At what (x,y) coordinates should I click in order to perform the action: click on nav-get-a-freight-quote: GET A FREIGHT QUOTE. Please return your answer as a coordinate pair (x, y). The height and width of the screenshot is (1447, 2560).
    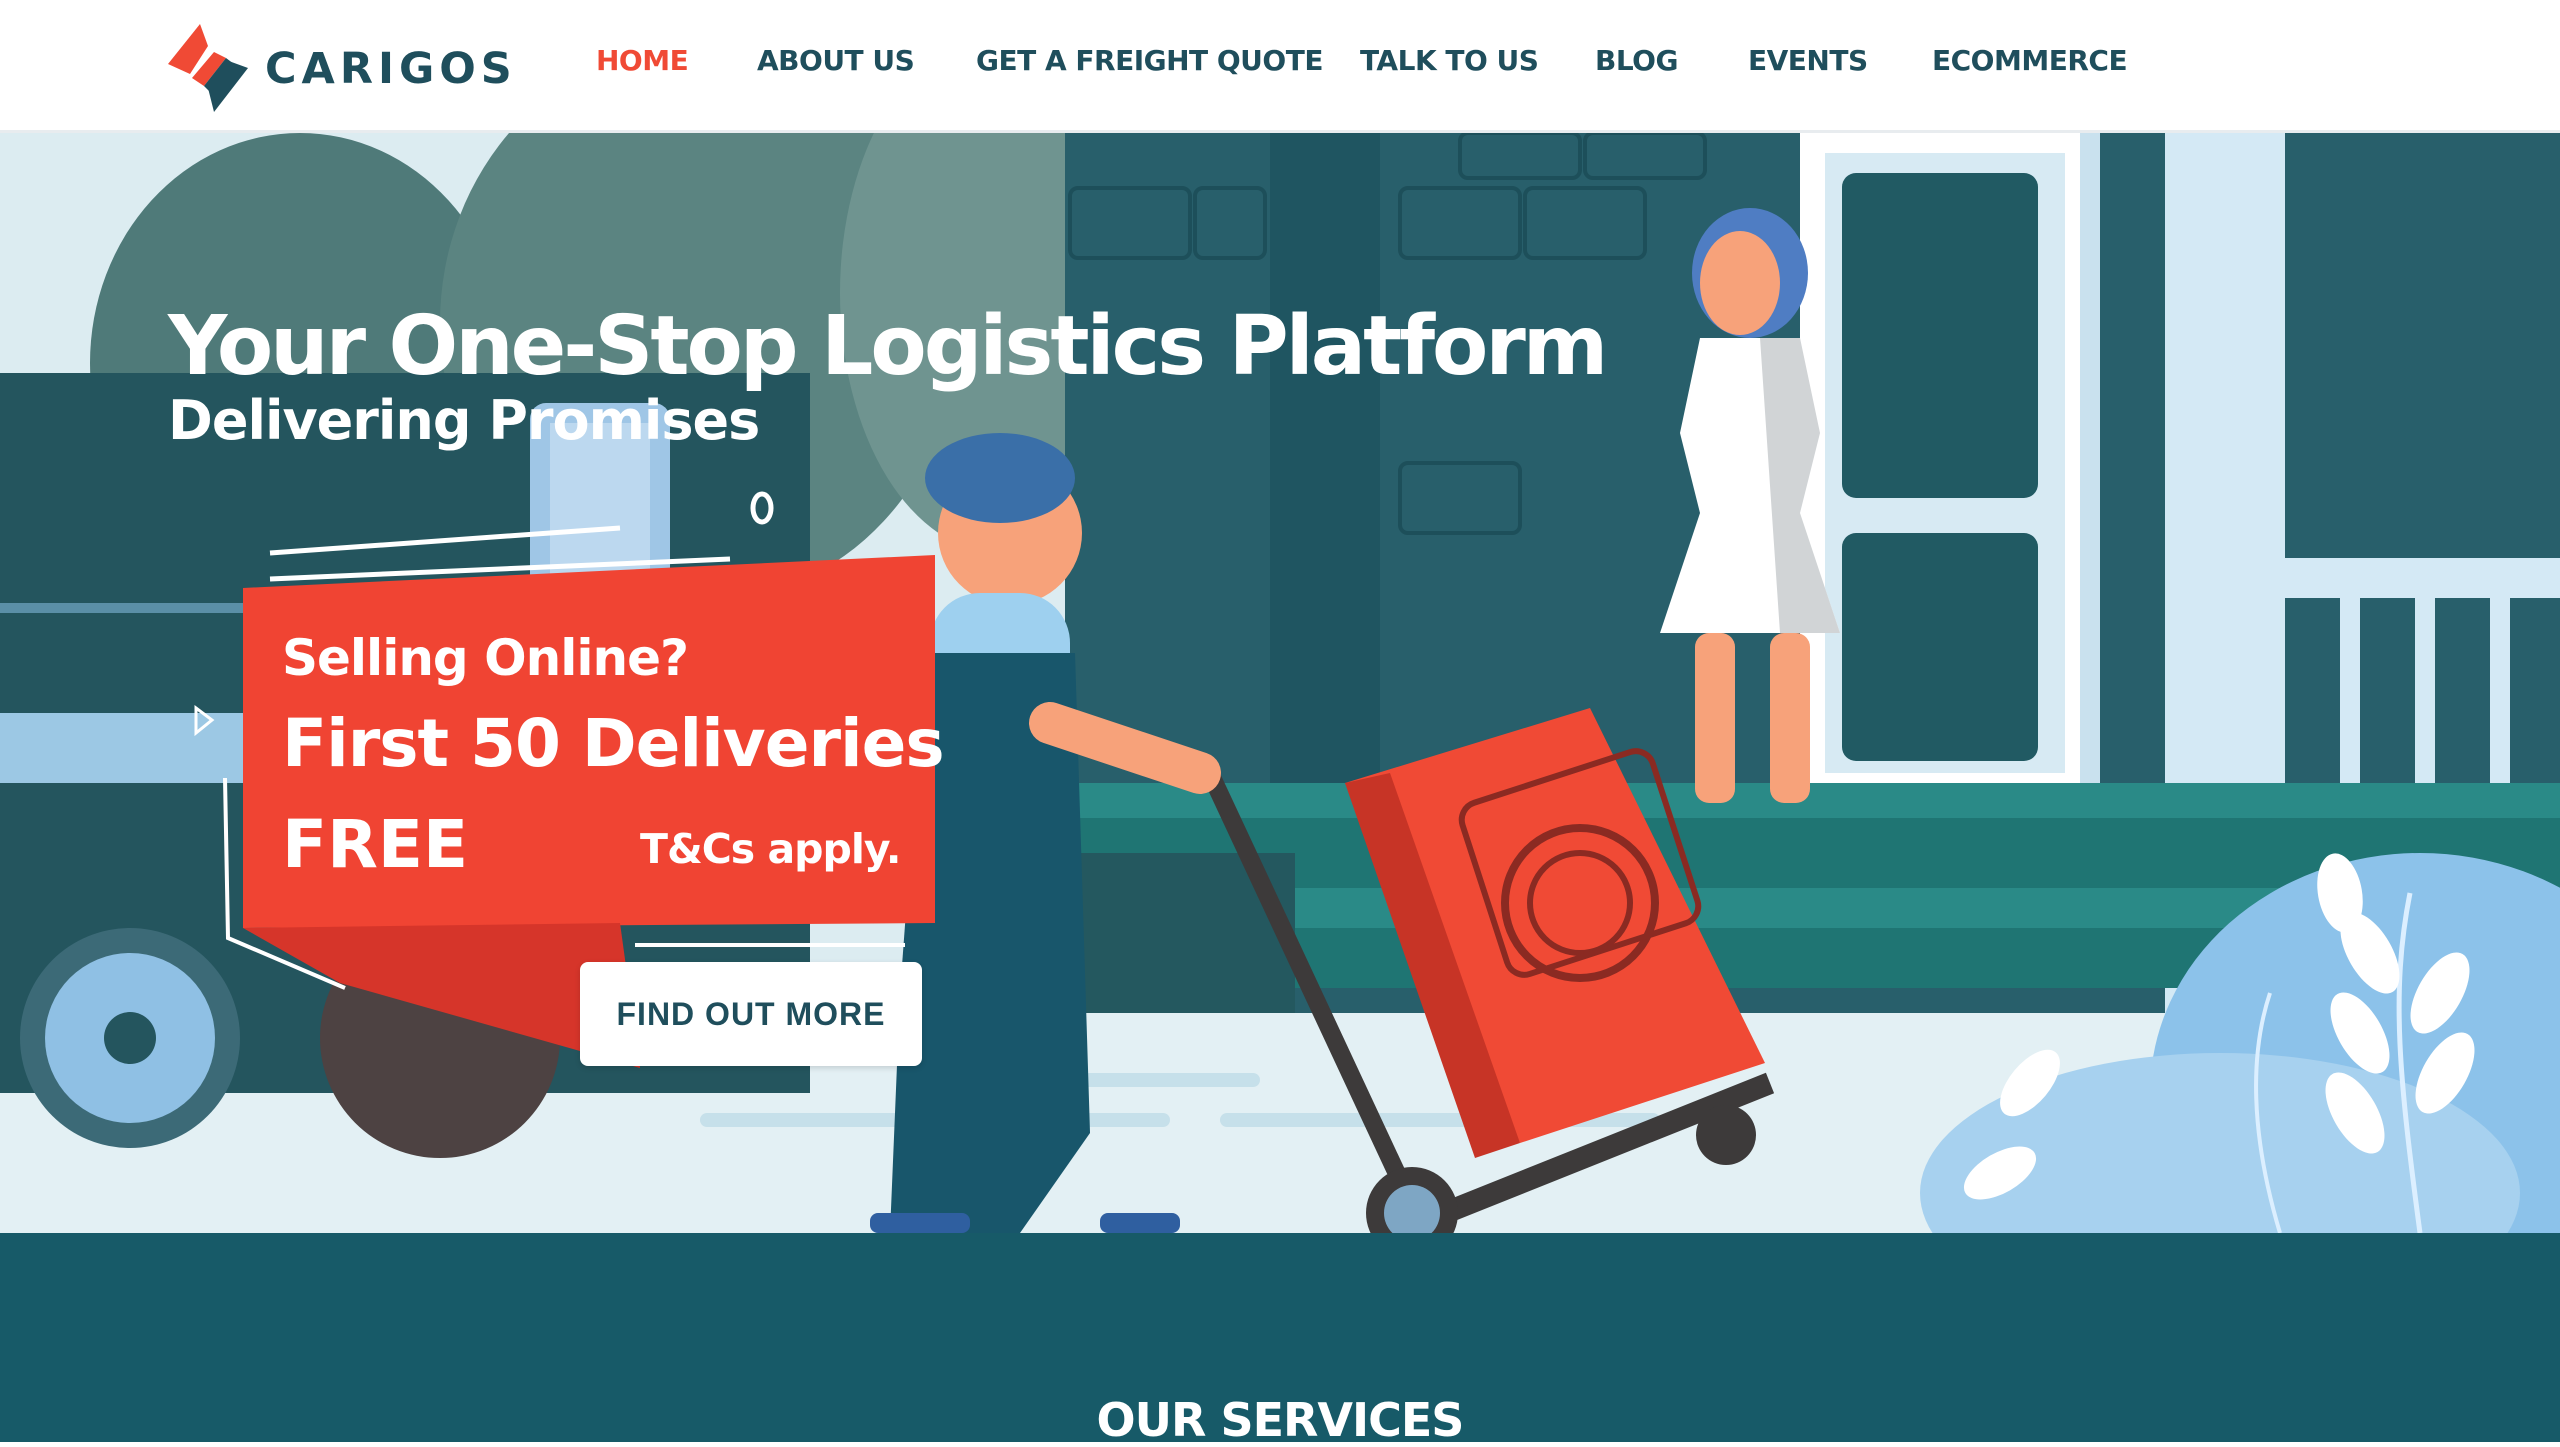
    Looking at the image, I should click on (1149, 60).